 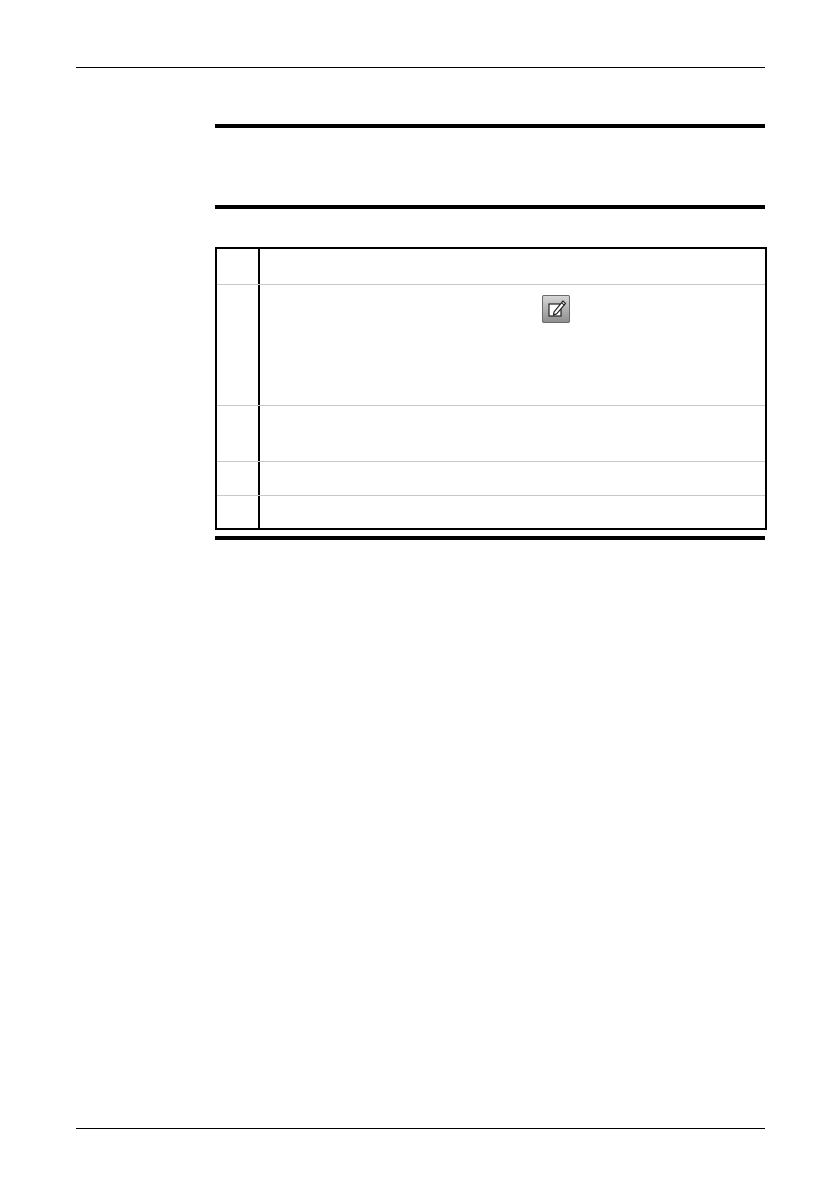 I want to click on edit-pencil-icon, so click(x=556, y=309).